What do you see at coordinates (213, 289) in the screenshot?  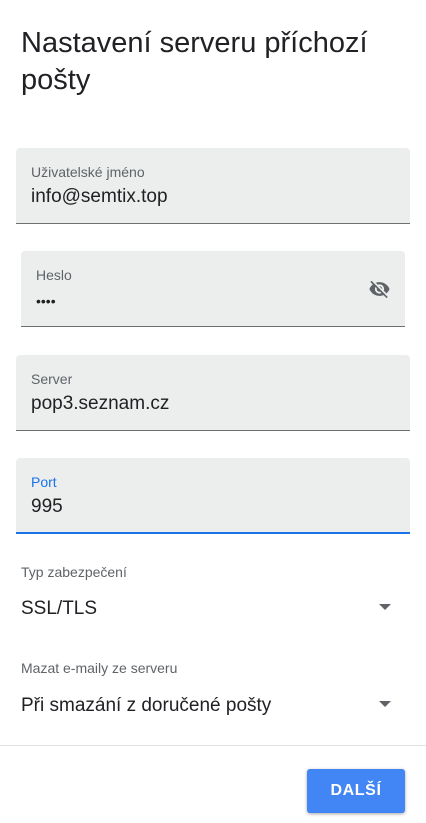 I see `password-field: Heslo ••••` at bounding box center [213, 289].